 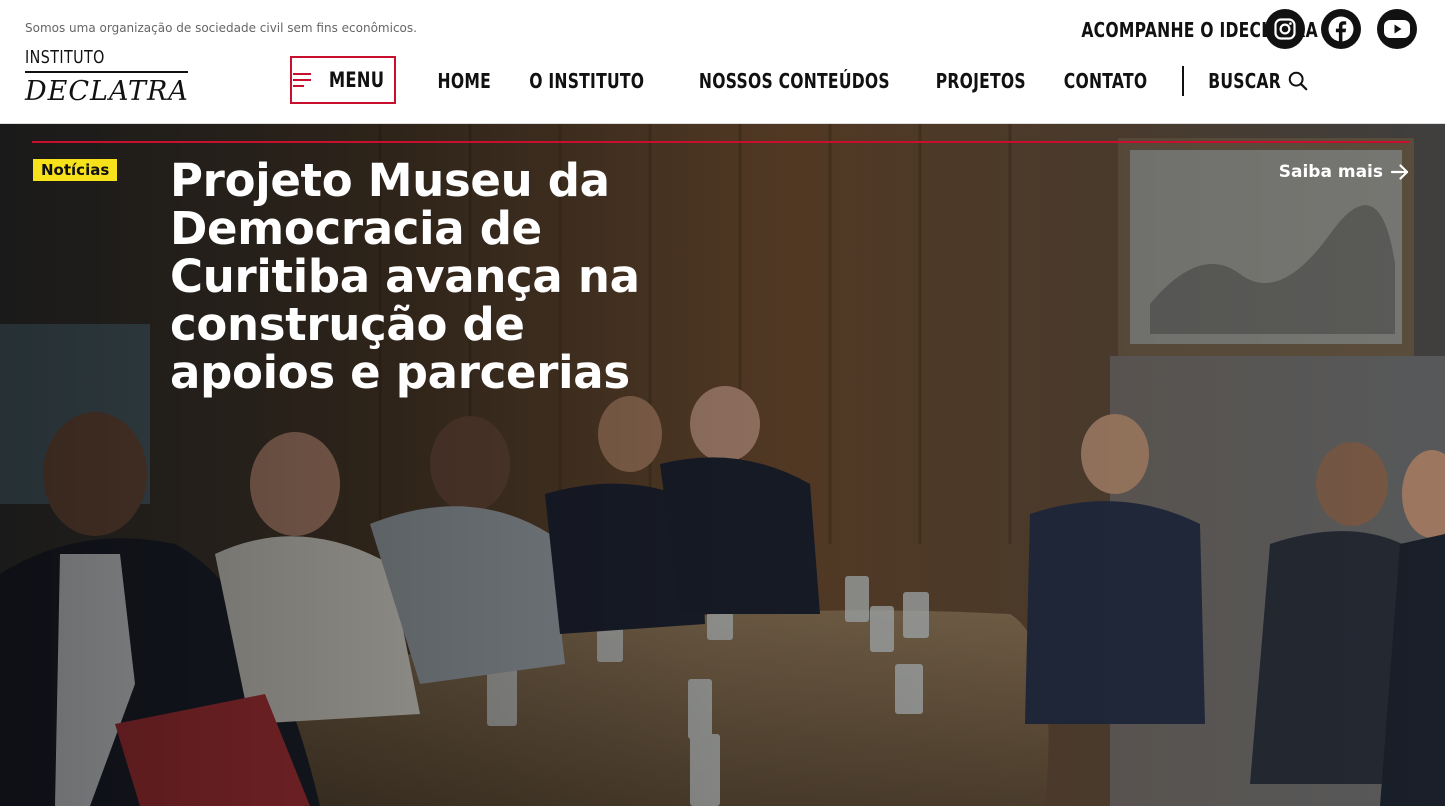 I want to click on logo-line-2: DECLATRA, so click(x=107, y=91).